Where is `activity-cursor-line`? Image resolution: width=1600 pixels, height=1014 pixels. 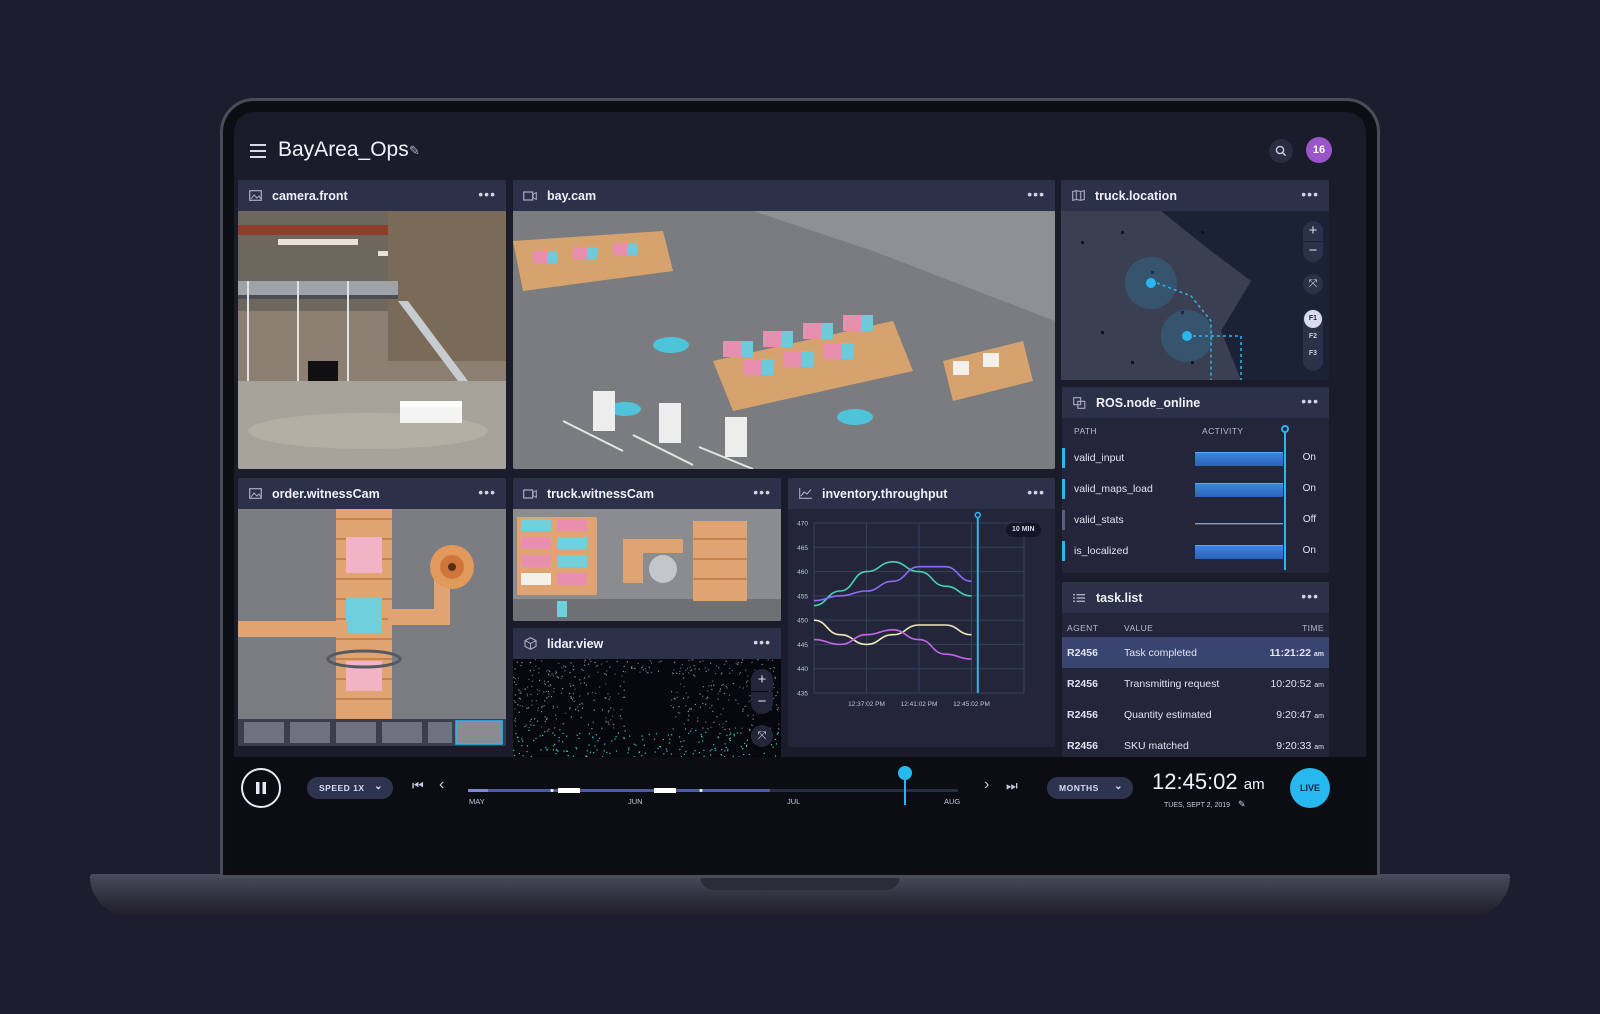
activity-cursor-line is located at coordinates (1285, 500).